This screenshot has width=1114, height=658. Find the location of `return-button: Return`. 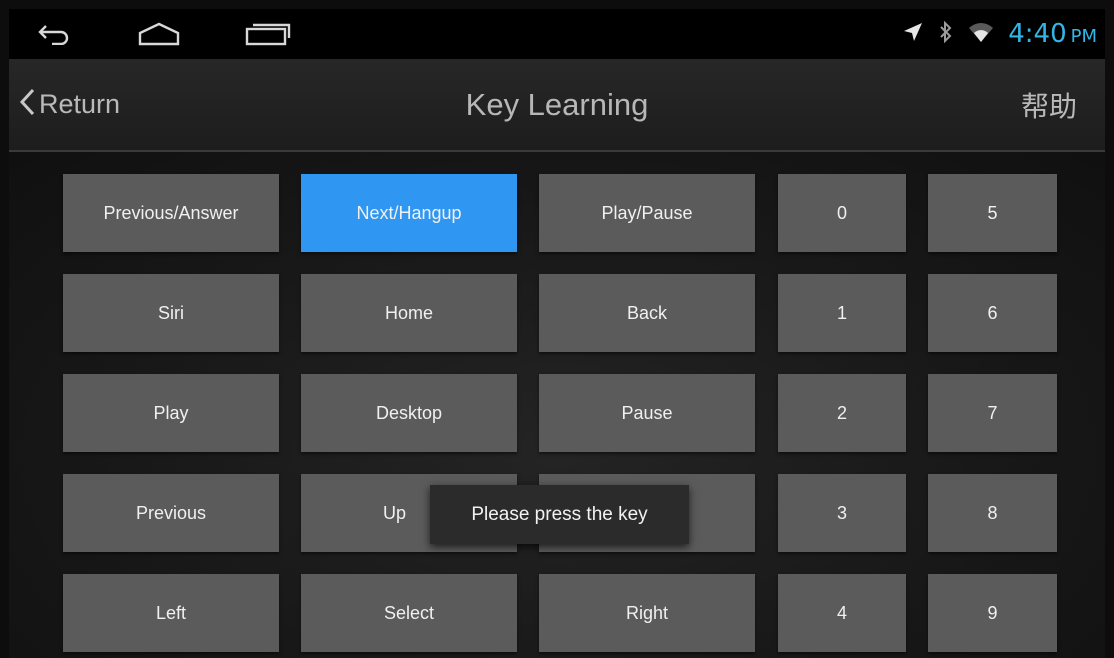

return-button: Return is located at coordinates (69, 104).